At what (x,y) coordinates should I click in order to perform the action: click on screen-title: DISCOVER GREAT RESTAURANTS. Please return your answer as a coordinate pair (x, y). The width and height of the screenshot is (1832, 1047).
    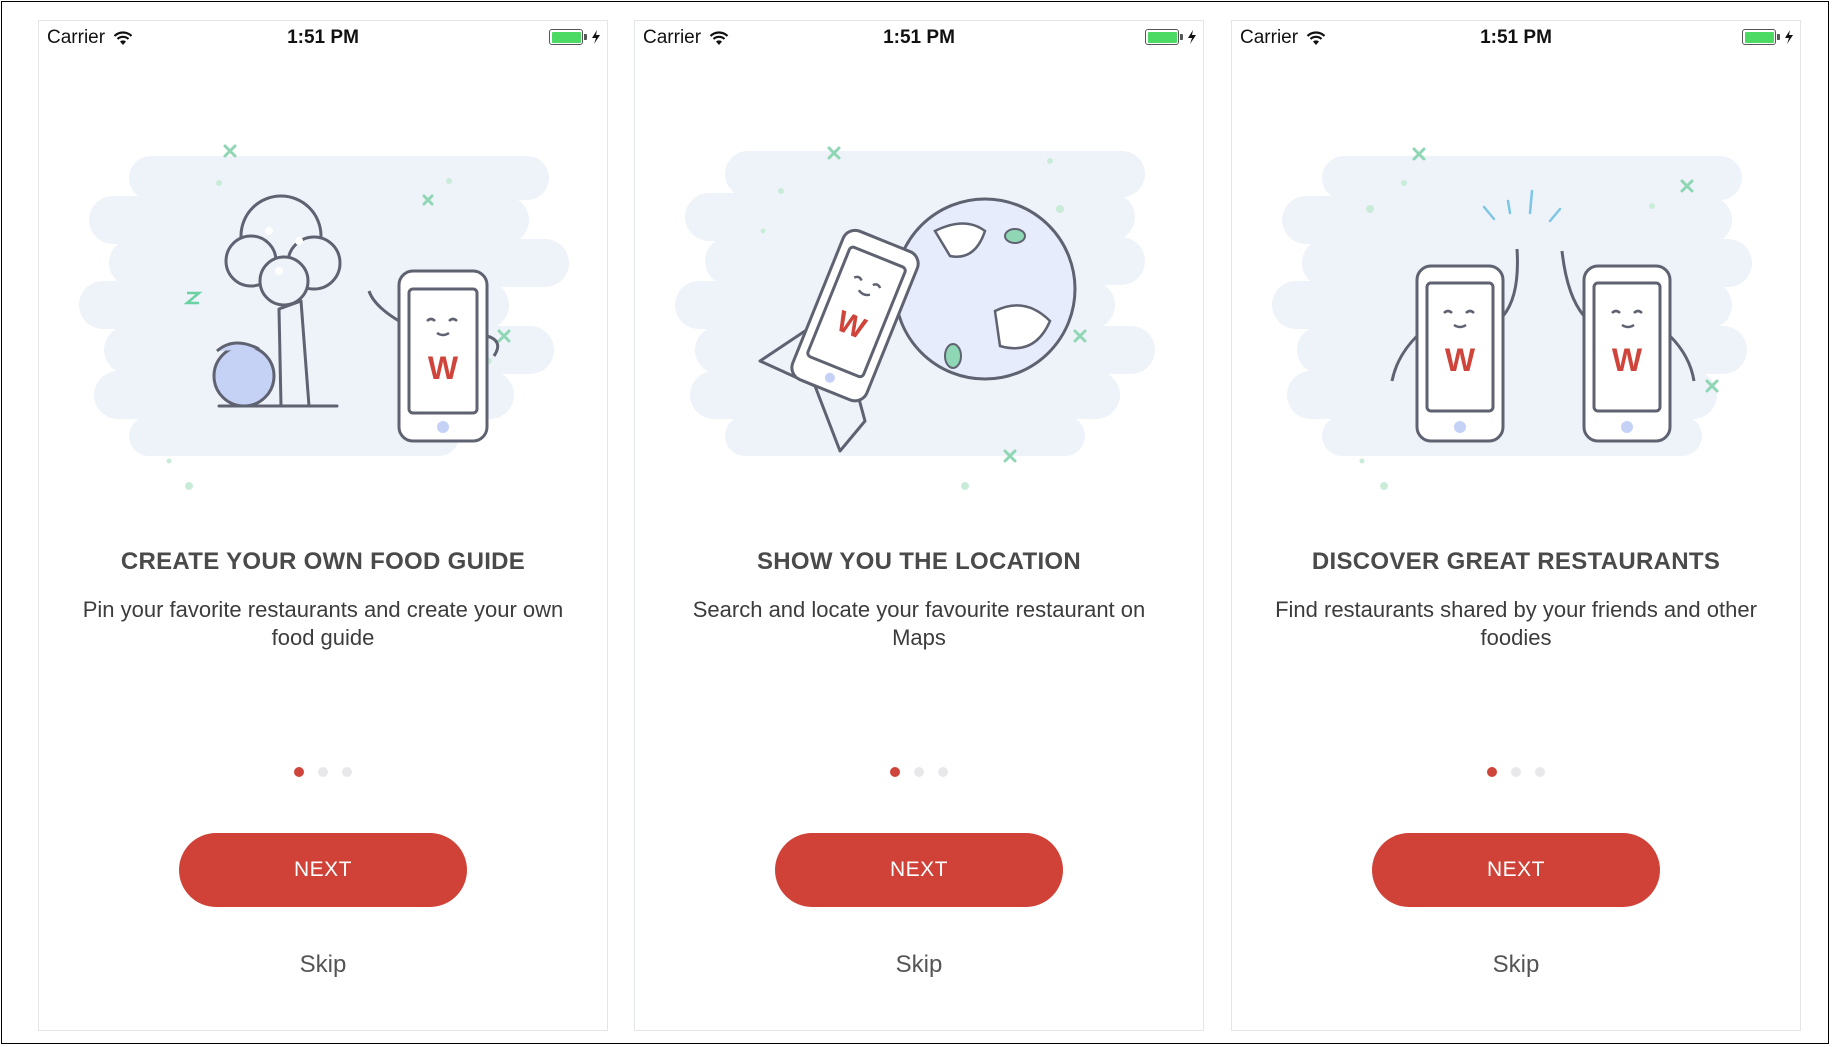
    Looking at the image, I should click on (1516, 561).